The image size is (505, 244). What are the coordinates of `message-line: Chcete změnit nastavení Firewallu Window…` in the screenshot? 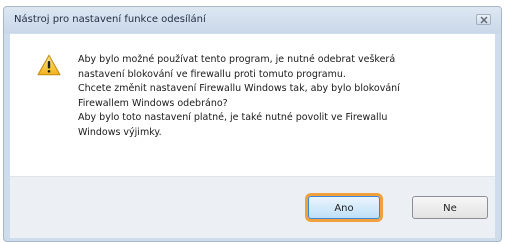 It's located at (239, 89).